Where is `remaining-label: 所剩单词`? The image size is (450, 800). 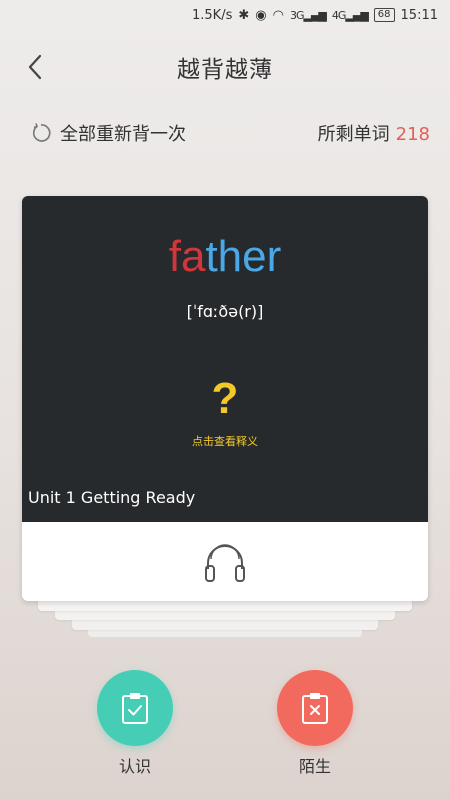 remaining-label: 所剩单词 is located at coordinates (353, 134).